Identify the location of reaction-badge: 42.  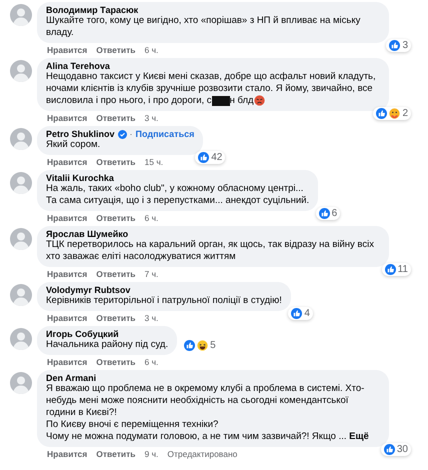
(210, 157).